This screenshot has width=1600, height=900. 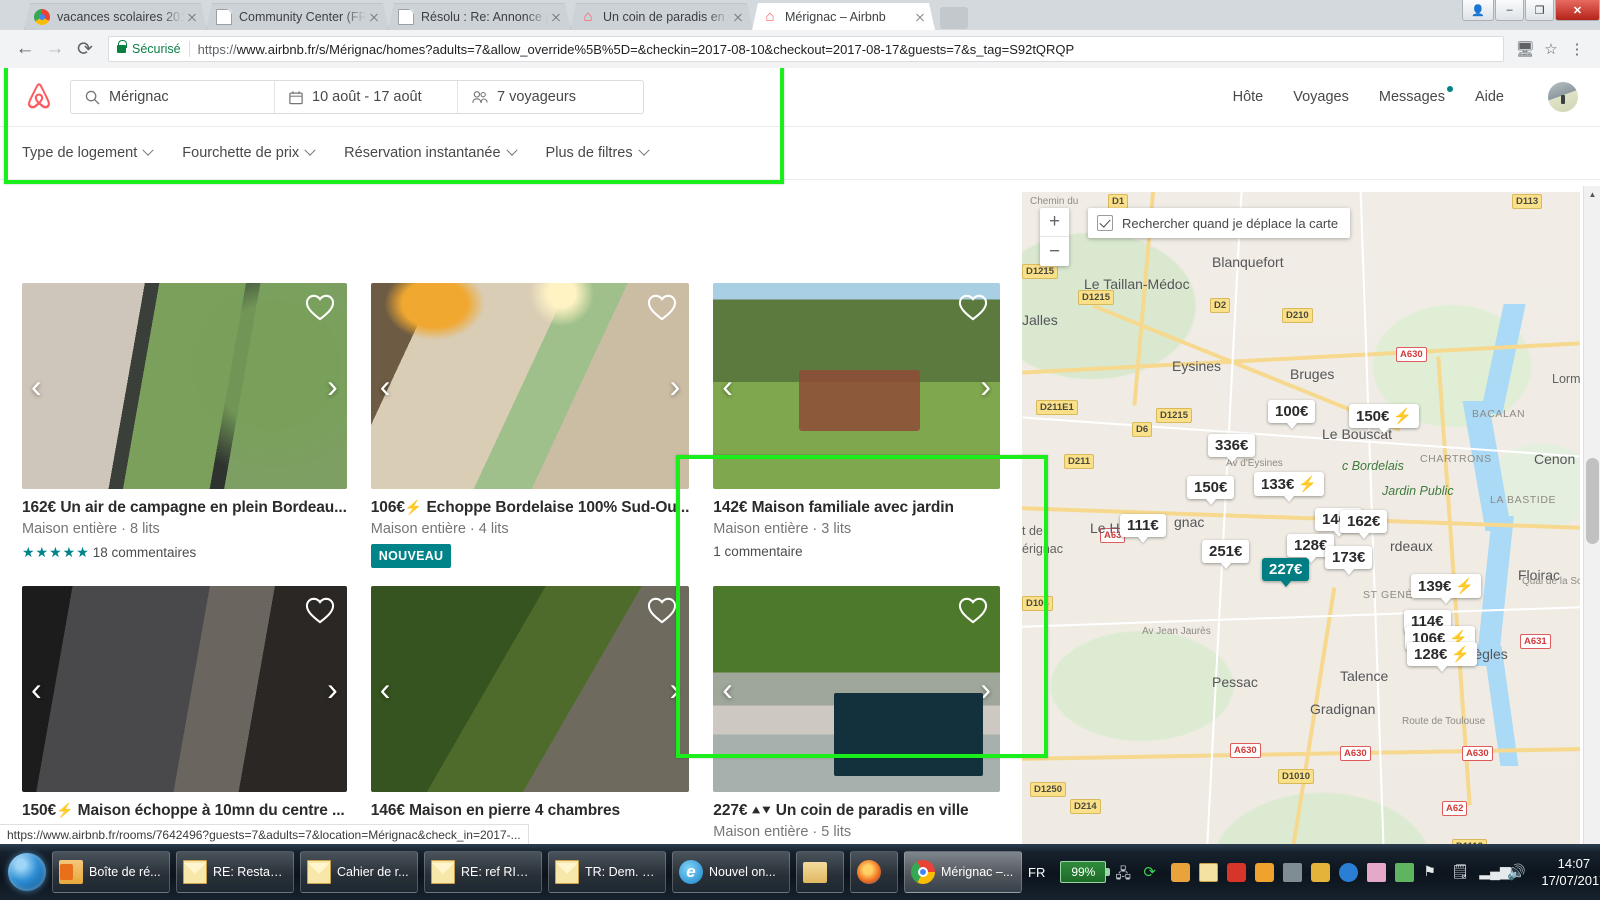 I want to click on signal-icon: ▂▄▆, so click(x=1494, y=872).